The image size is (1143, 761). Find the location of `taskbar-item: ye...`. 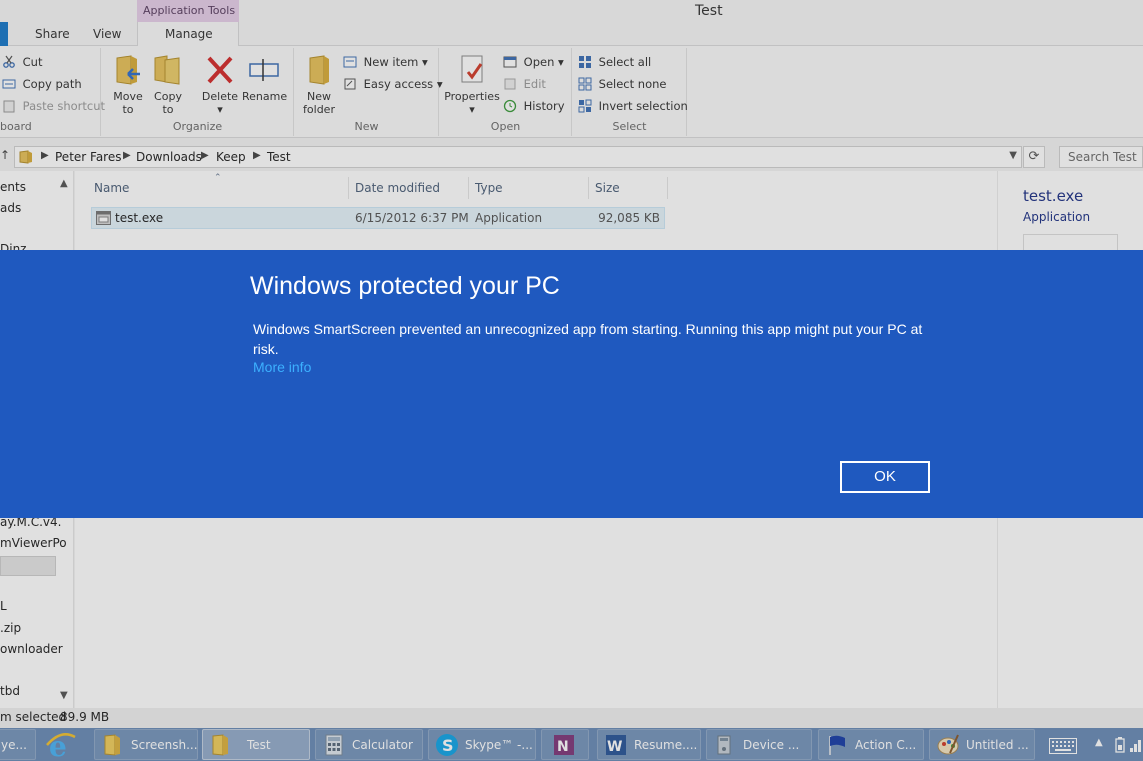

taskbar-item: ye... is located at coordinates (18, 744).